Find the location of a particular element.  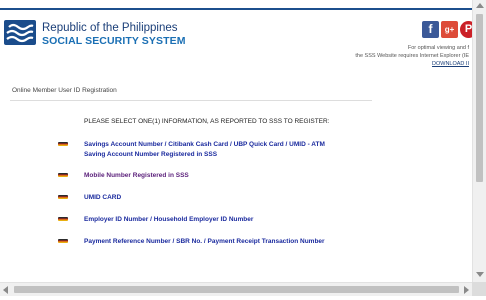

vertical-scrollbar is located at coordinates (479, 141).